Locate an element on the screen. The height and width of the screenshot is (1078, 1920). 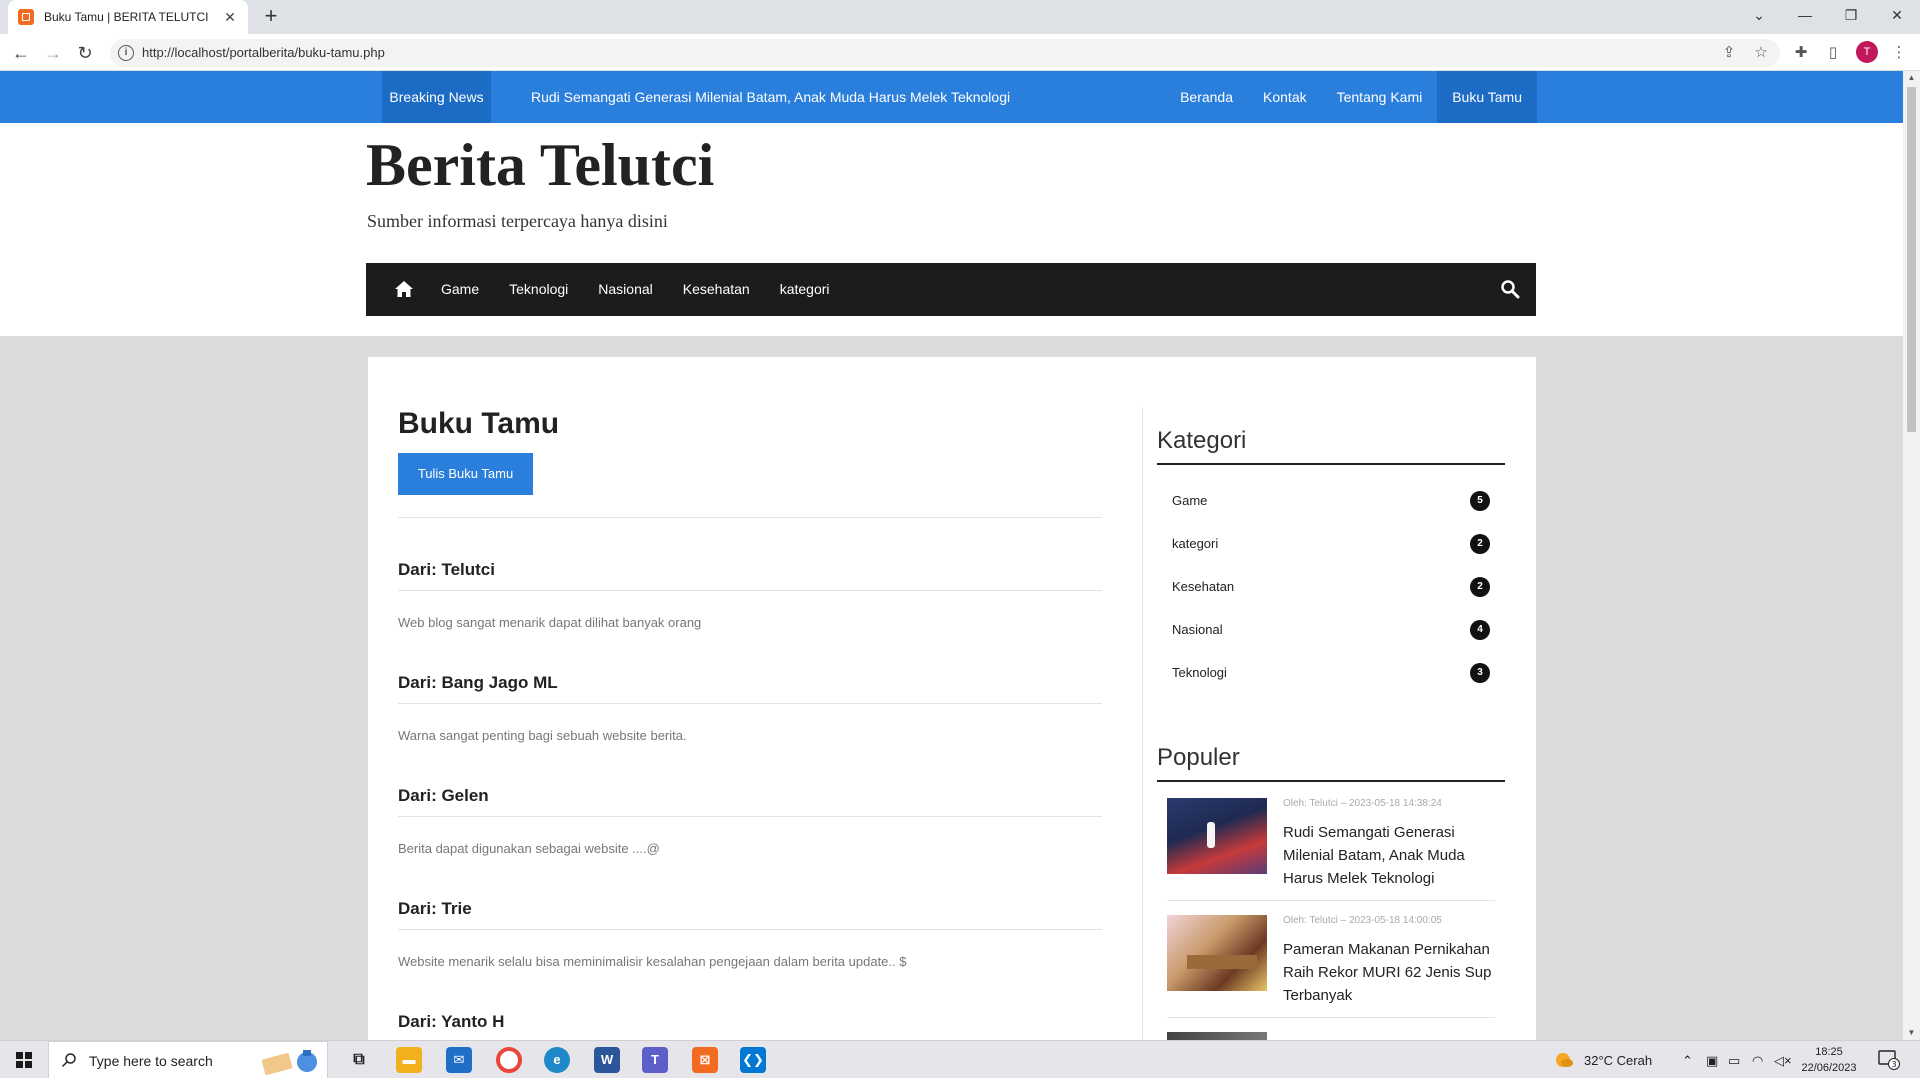
home-icon is located at coordinates (404, 289).